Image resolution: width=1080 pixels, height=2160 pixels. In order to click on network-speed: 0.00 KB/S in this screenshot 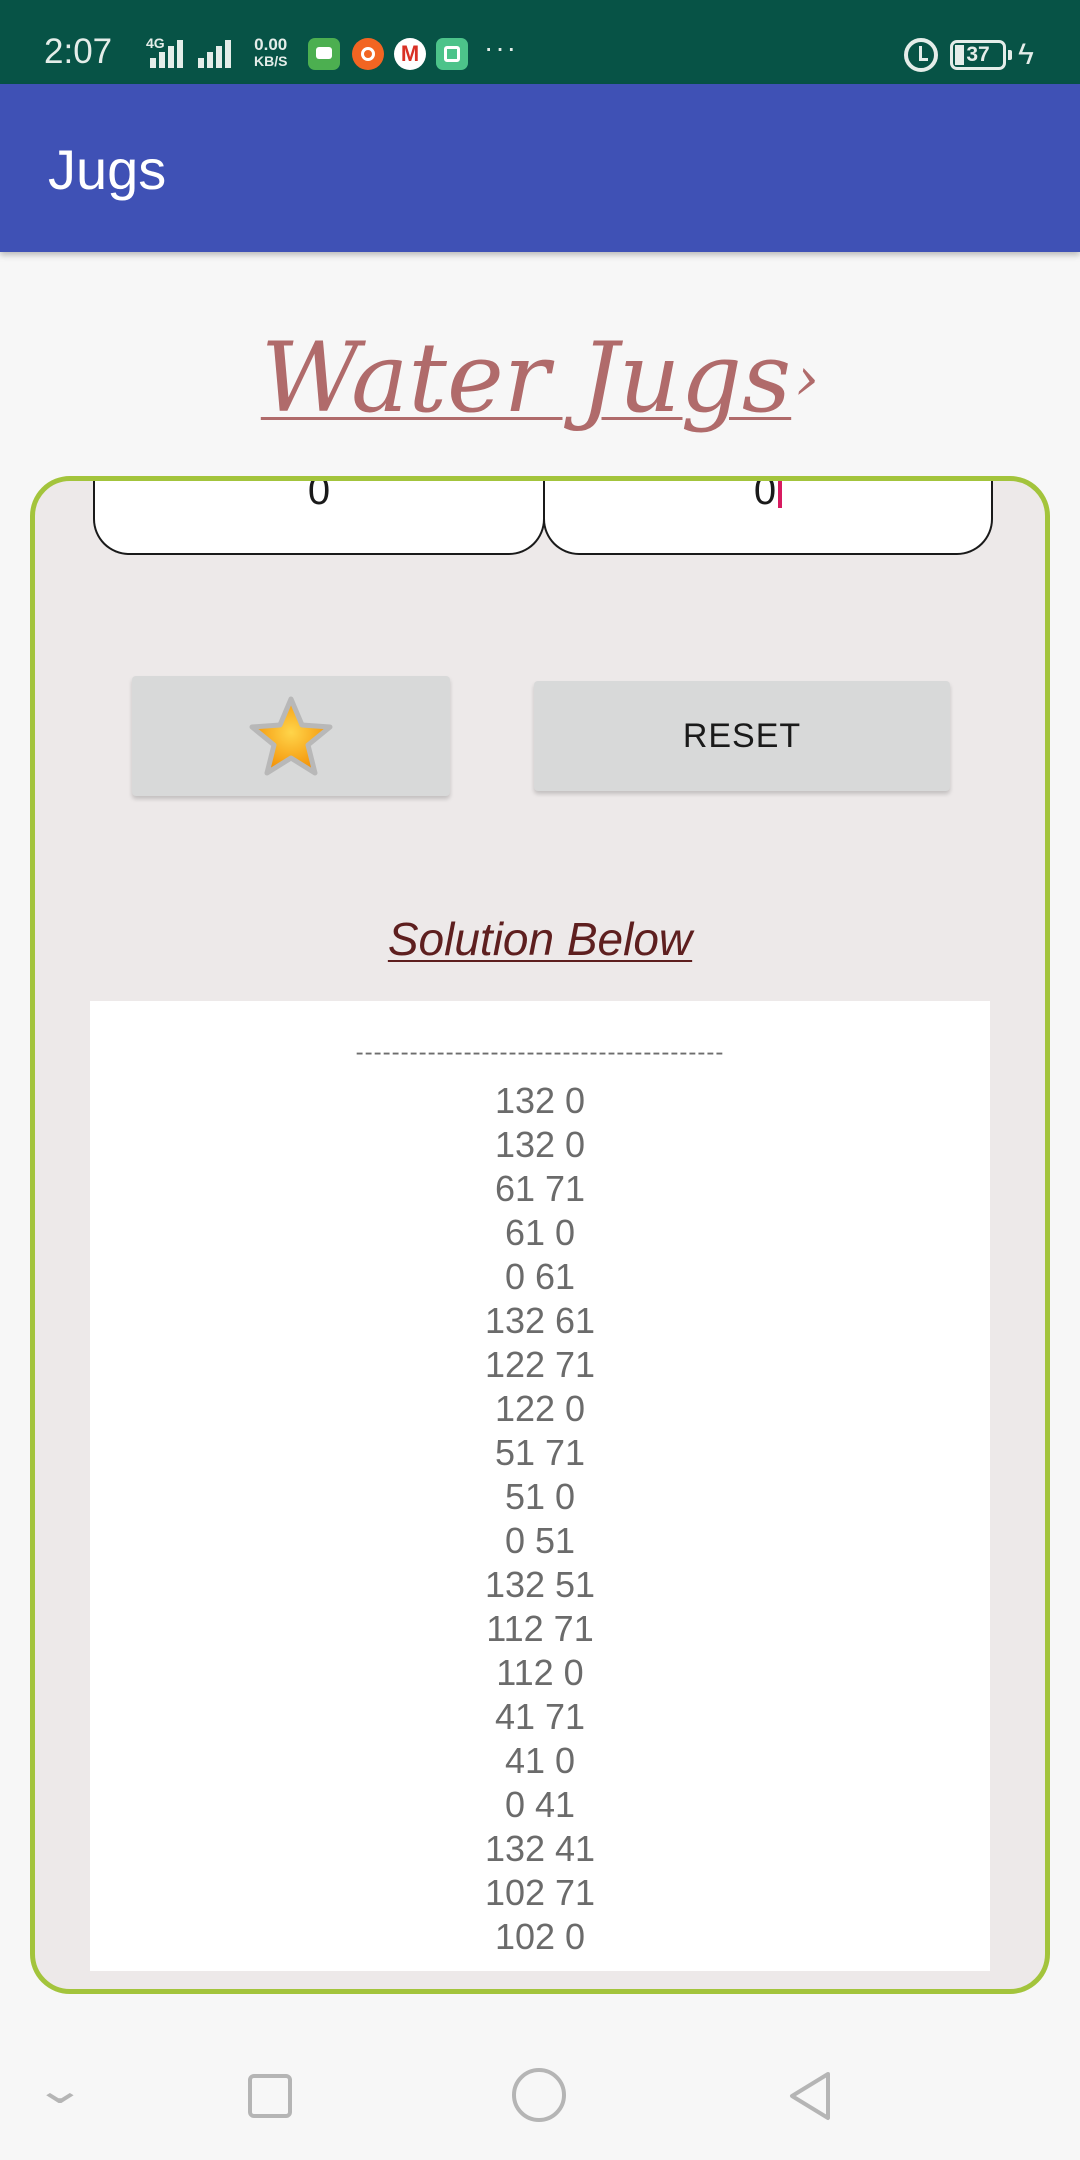, I will do `click(270, 53)`.